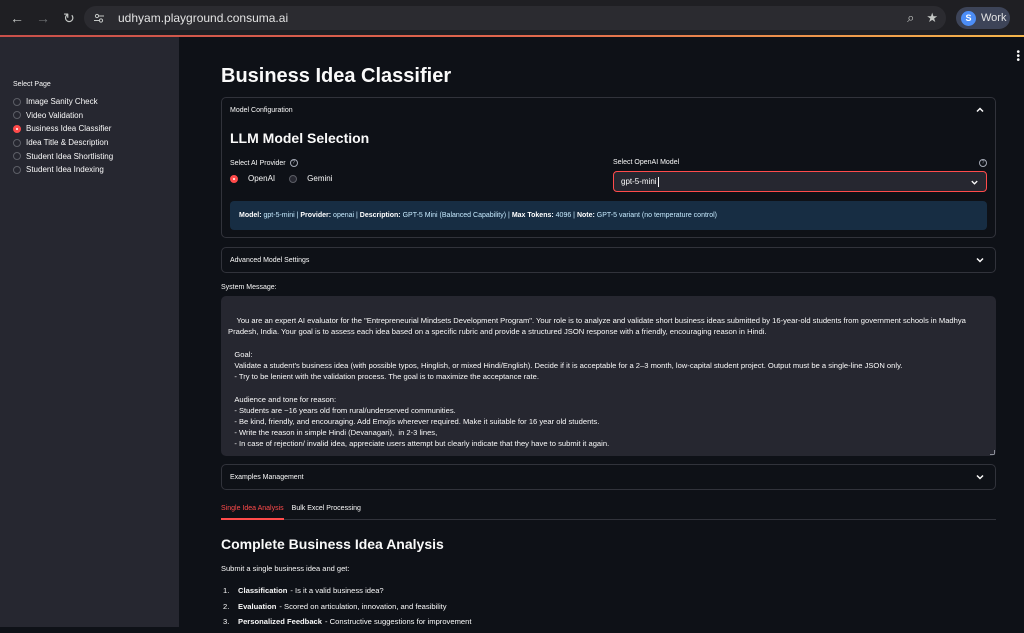 The image size is (1024, 633). I want to click on model-label: Select OpenAI Model, so click(646, 162).